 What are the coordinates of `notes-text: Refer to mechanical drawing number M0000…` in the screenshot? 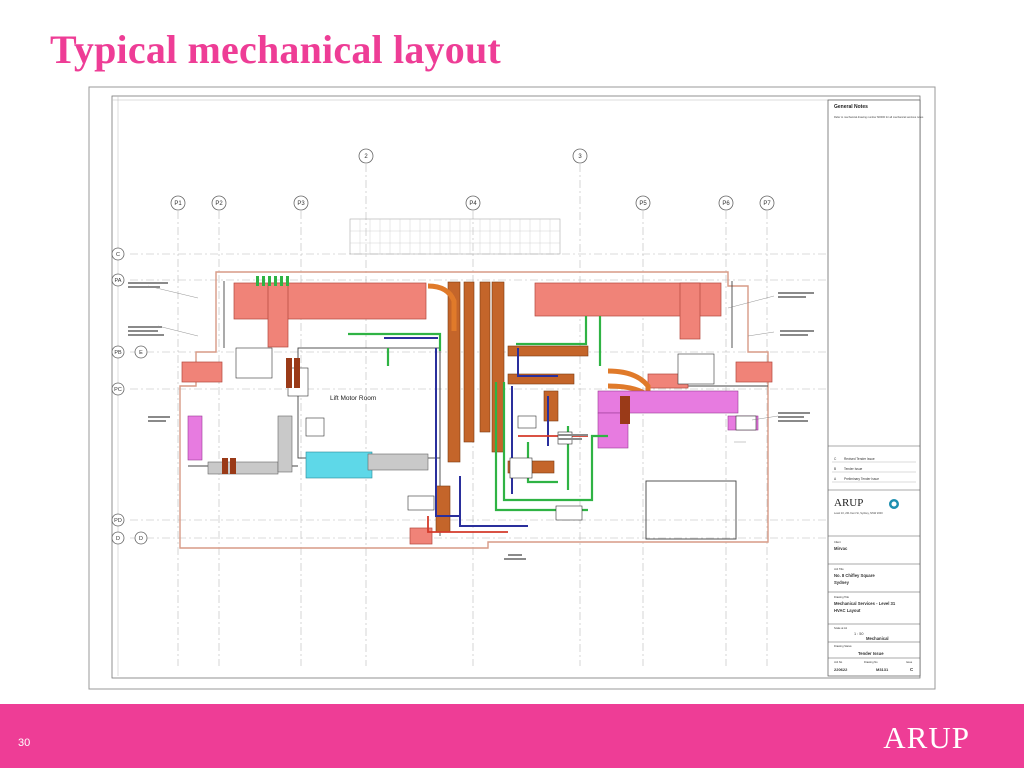 It's located at (879, 117).